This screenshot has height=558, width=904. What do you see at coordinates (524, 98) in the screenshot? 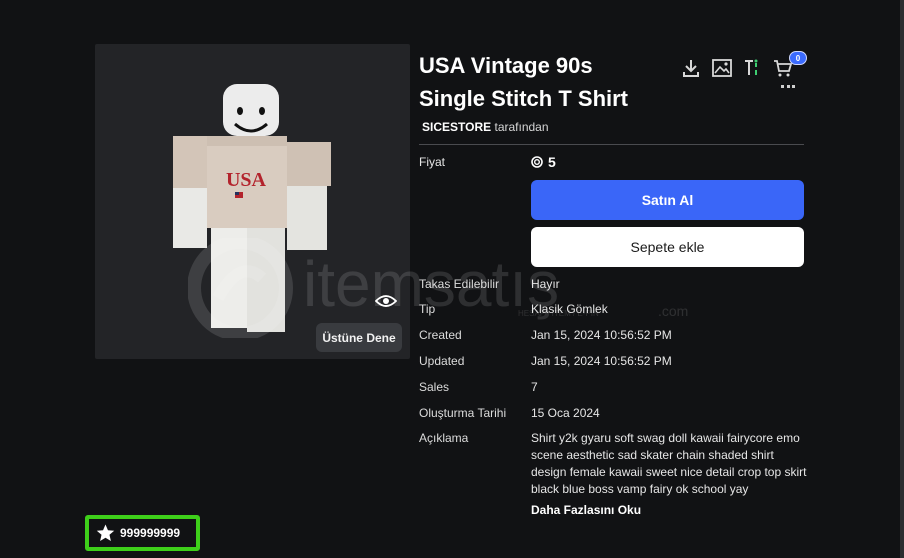
I see `item-title-line2: Single Stitch T Shirt` at bounding box center [524, 98].